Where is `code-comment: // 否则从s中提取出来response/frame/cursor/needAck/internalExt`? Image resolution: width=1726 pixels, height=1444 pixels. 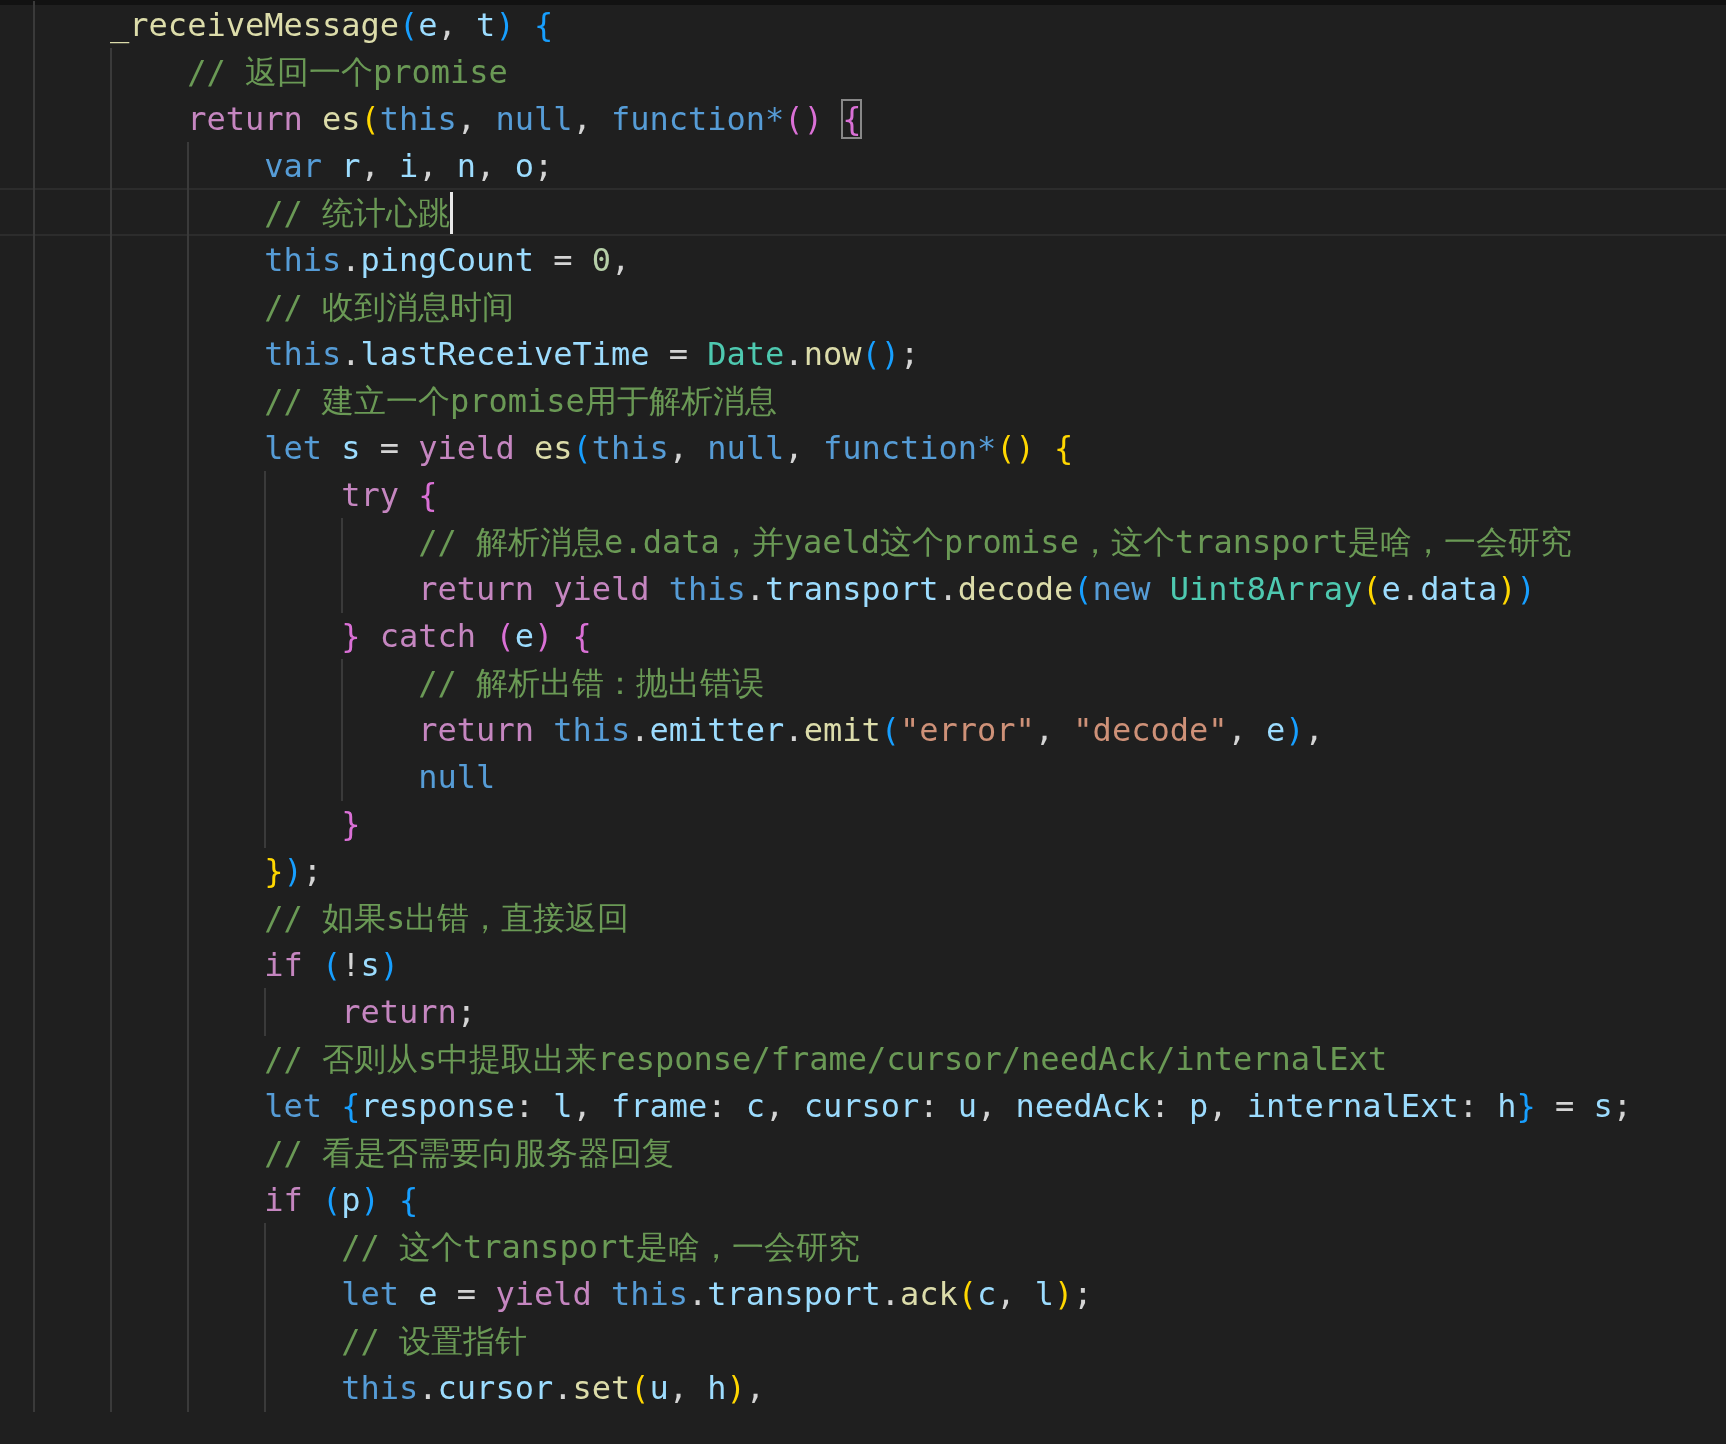 code-comment: // 否则从s中提取出来response/frame/cursor/needAck/internalExt is located at coordinates (826, 1058).